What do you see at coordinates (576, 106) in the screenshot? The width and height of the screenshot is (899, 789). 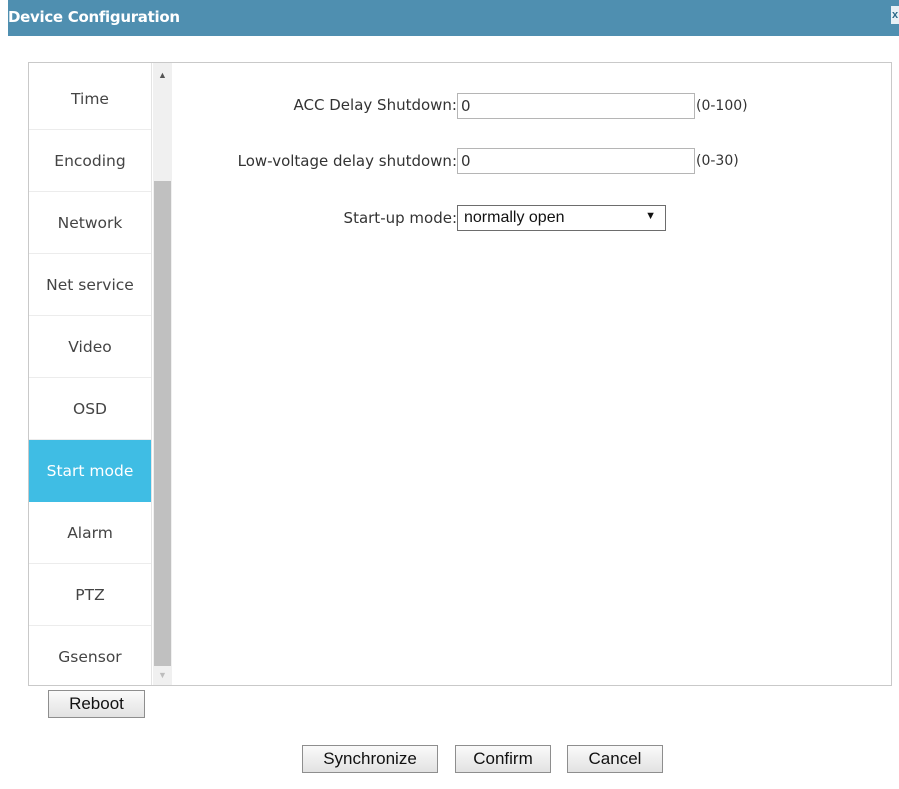 I see `acc-delay-input` at bounding box center [576, 106].